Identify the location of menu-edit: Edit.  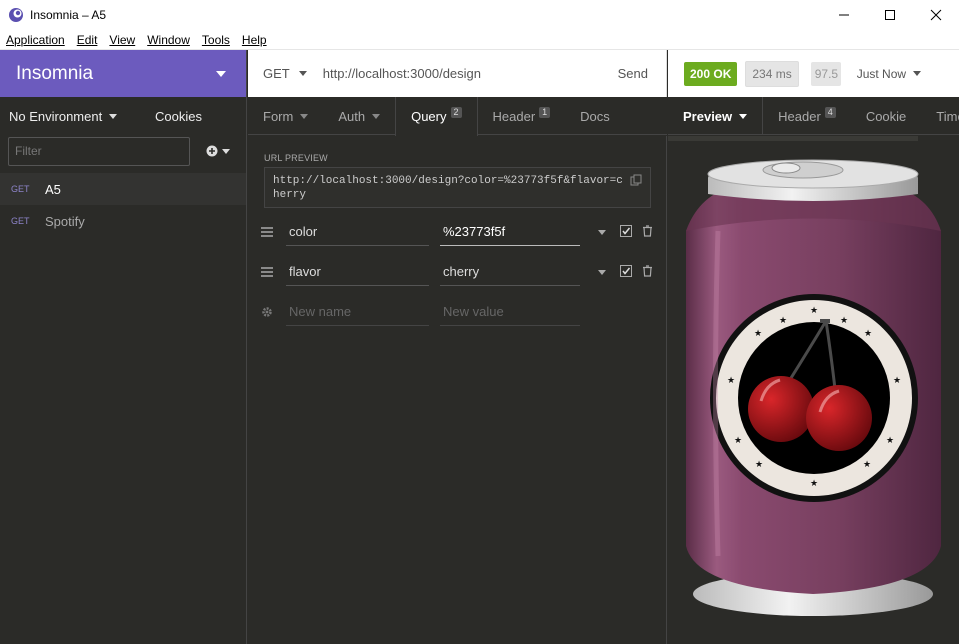
(87, 40).